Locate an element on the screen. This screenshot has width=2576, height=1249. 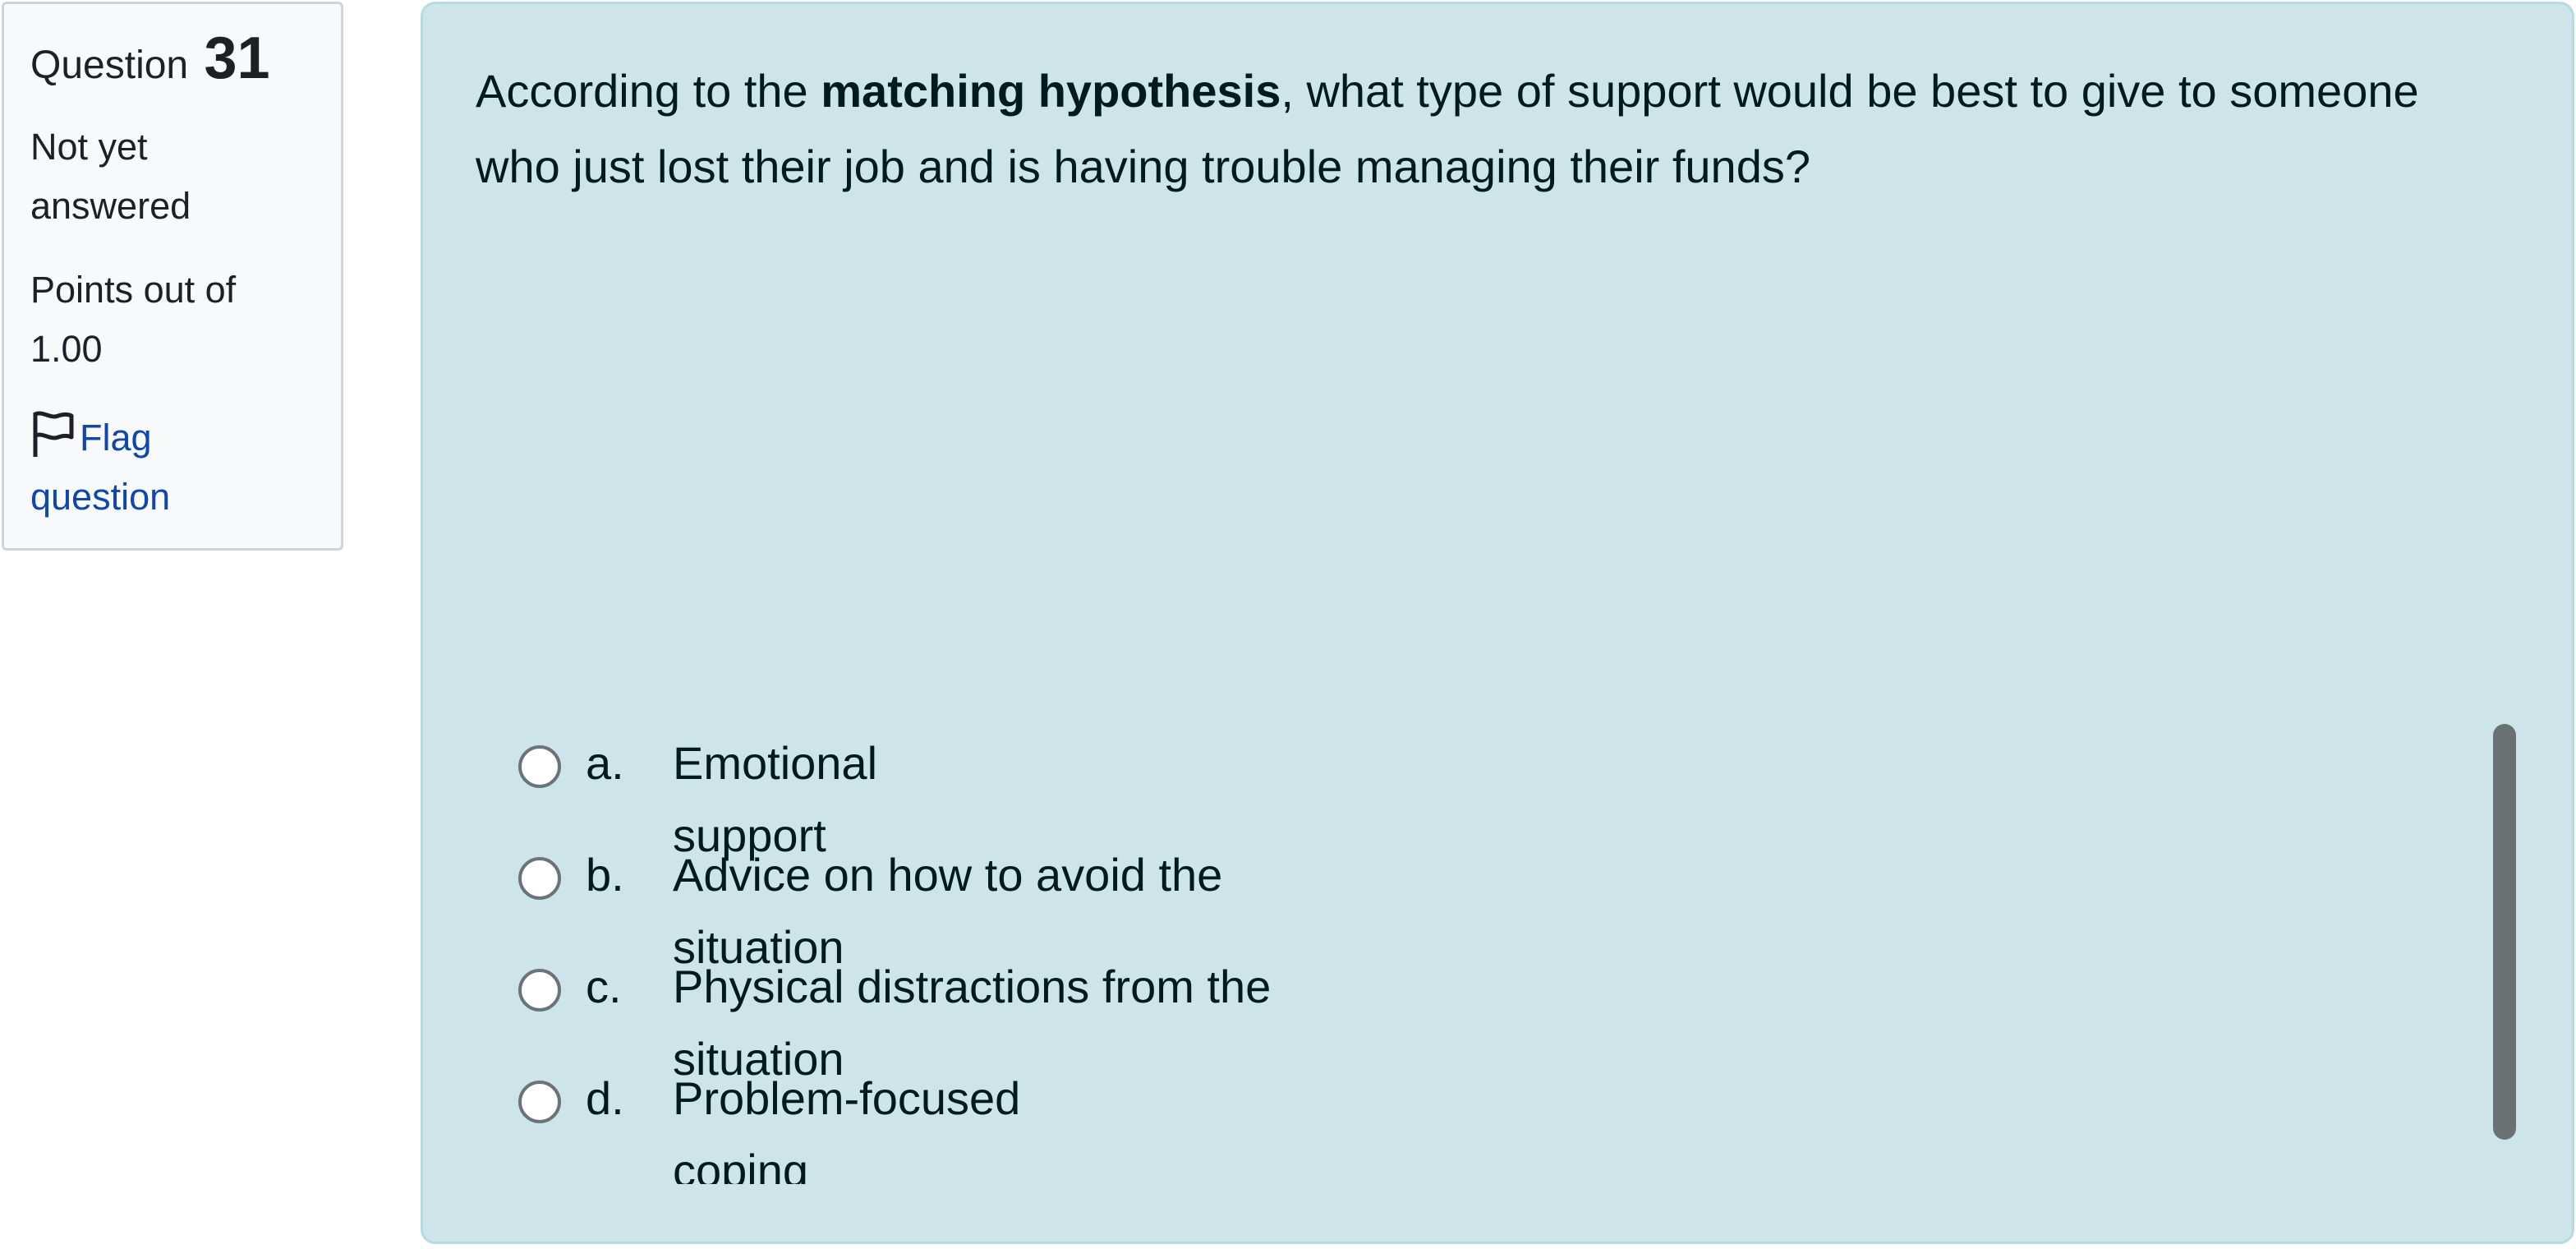
answer-option-a: a. Emotional support is located at coordinates (1407, 794).